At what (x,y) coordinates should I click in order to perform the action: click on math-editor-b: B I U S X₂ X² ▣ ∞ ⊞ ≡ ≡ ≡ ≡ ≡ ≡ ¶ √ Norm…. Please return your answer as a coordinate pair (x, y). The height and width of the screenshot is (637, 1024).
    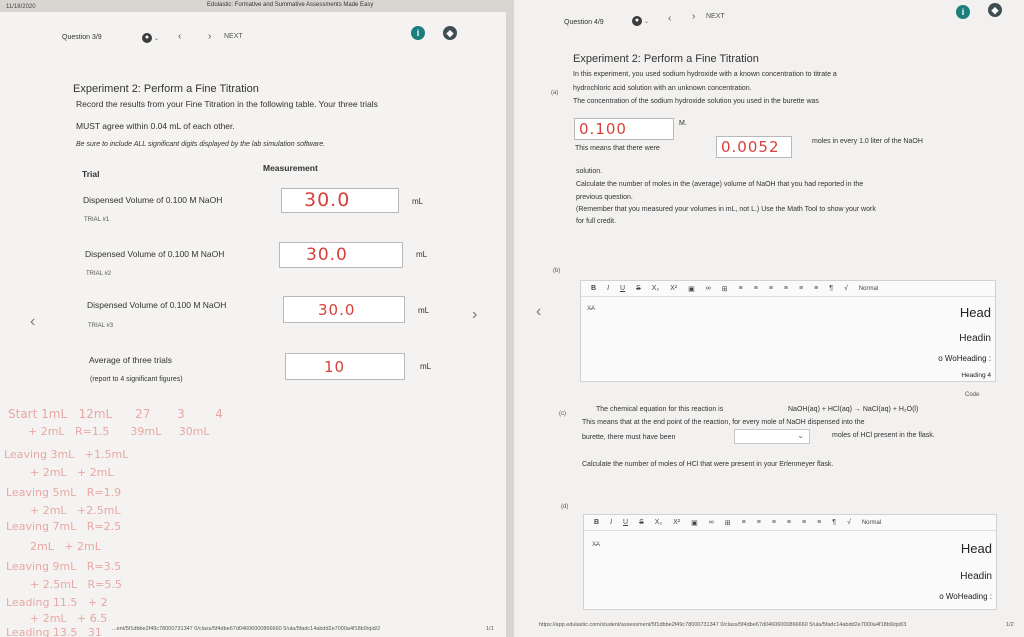
    Looking at the image, I should click on (788, 331).